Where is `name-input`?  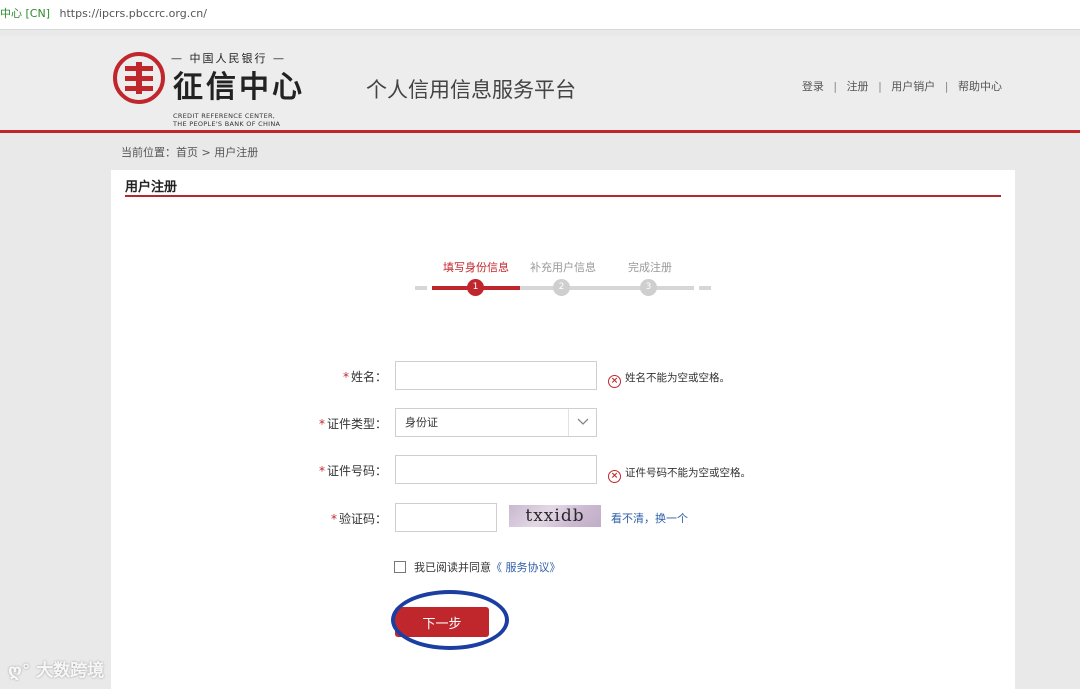
name-input is located at coordinates (496, 375).